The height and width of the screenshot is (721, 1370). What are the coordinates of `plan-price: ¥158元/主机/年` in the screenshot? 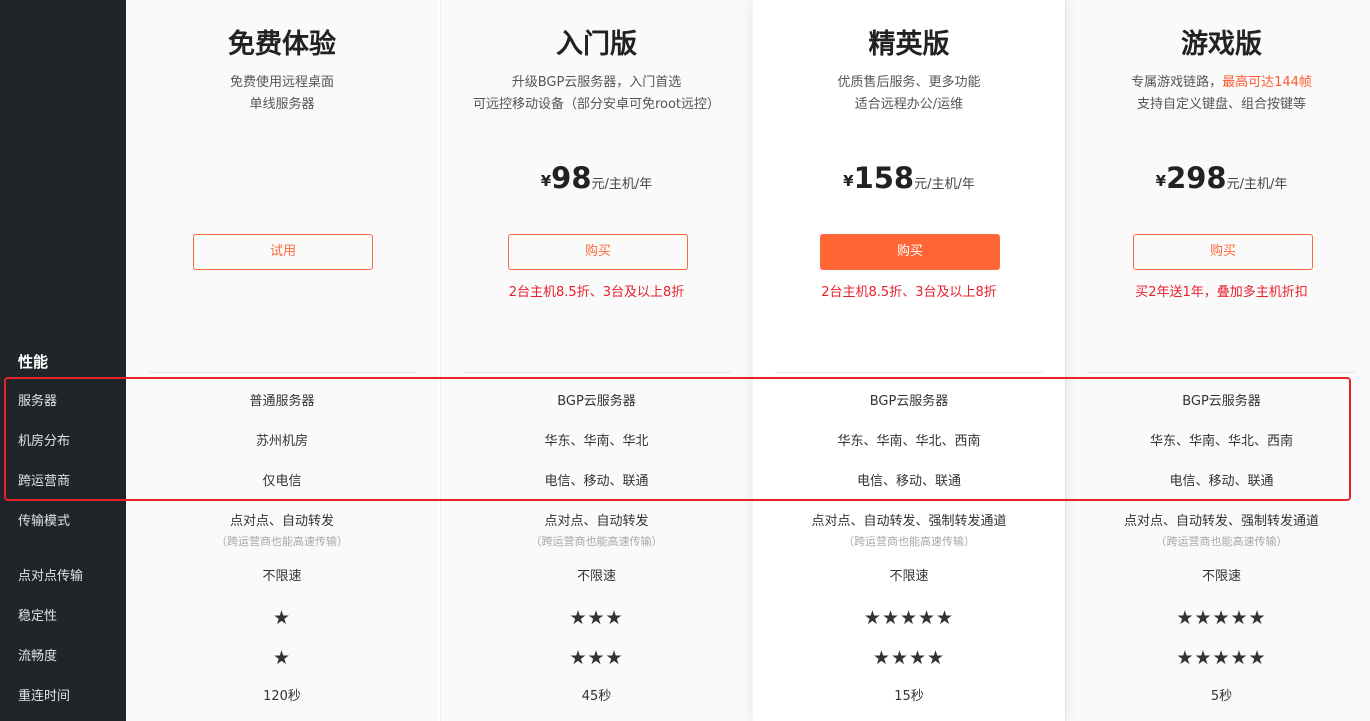 It's located at (909, 178).